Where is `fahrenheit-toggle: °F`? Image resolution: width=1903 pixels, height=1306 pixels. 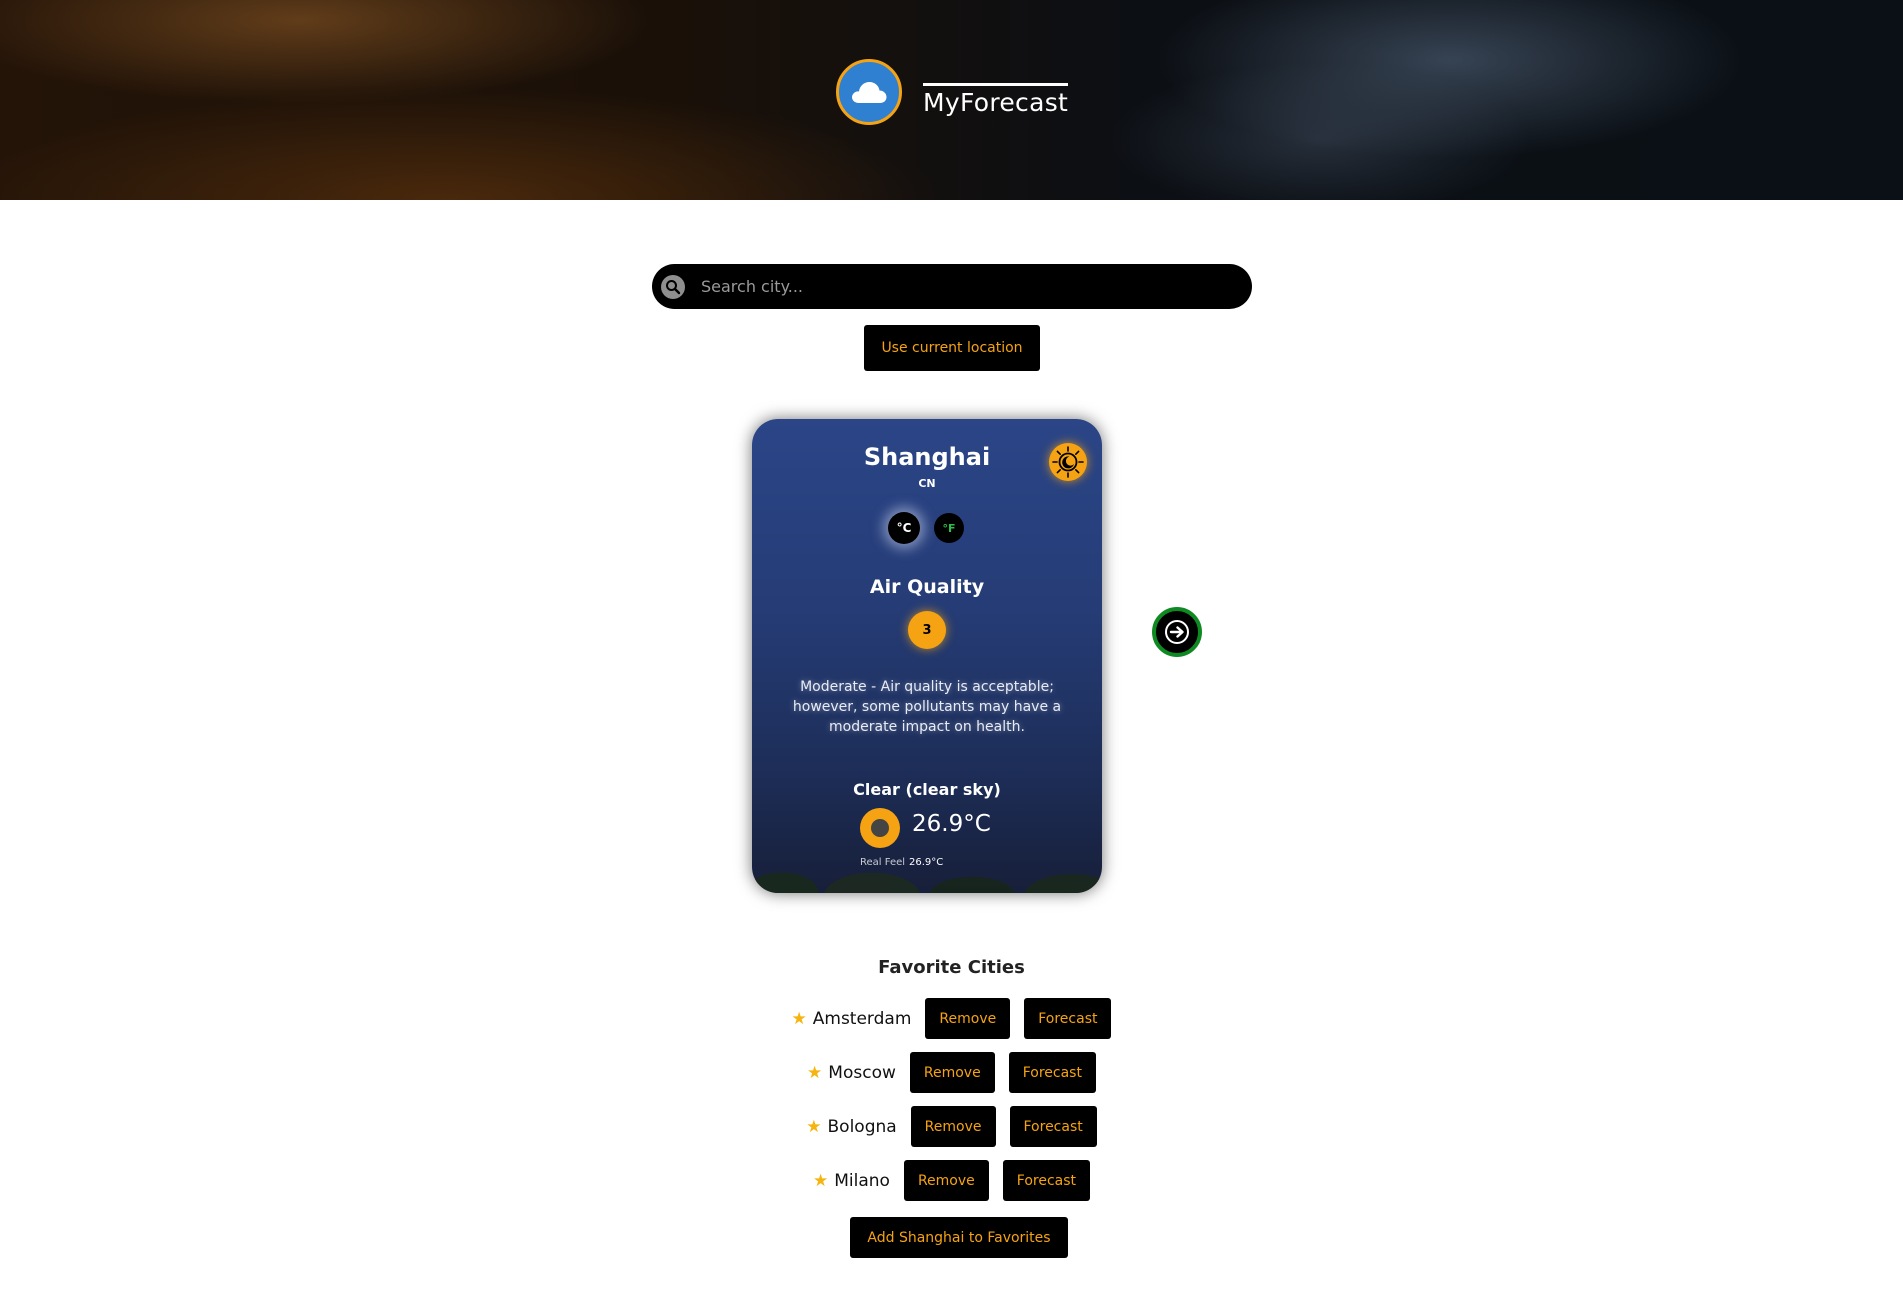
fahrenheit-toggle: °F is located at coordinates (949, 528).